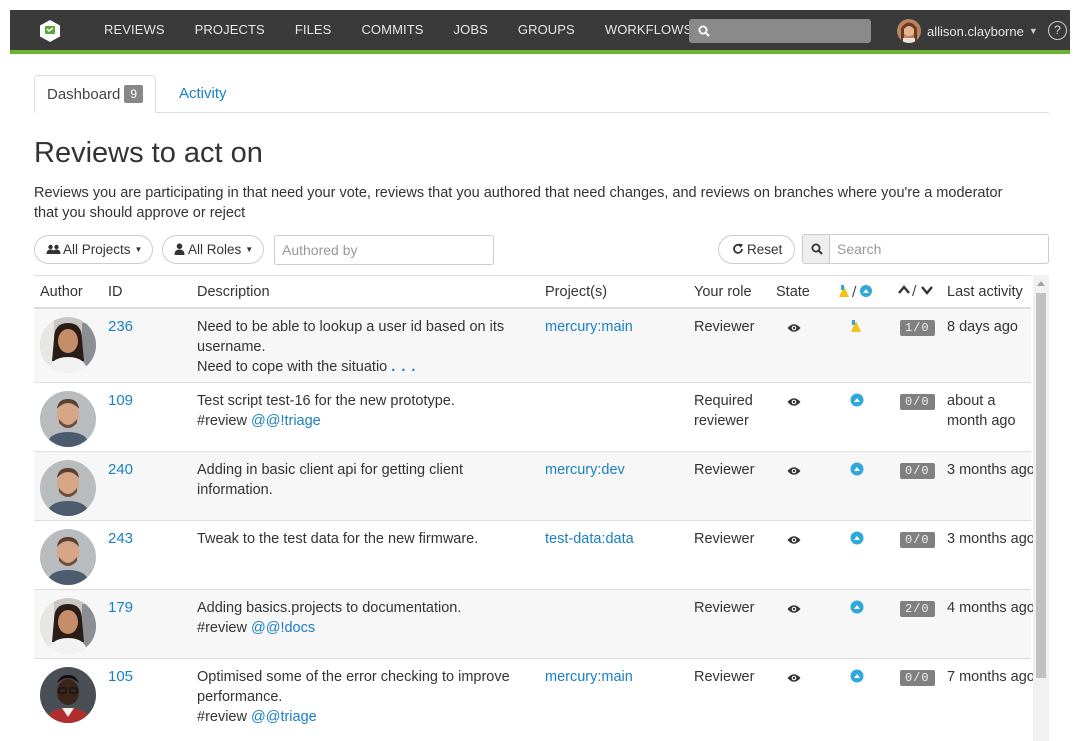 The width and height of the screenshot is (1080, 741). I want to click on tab-dashboard: Dashboard 9, so click(95, 94).